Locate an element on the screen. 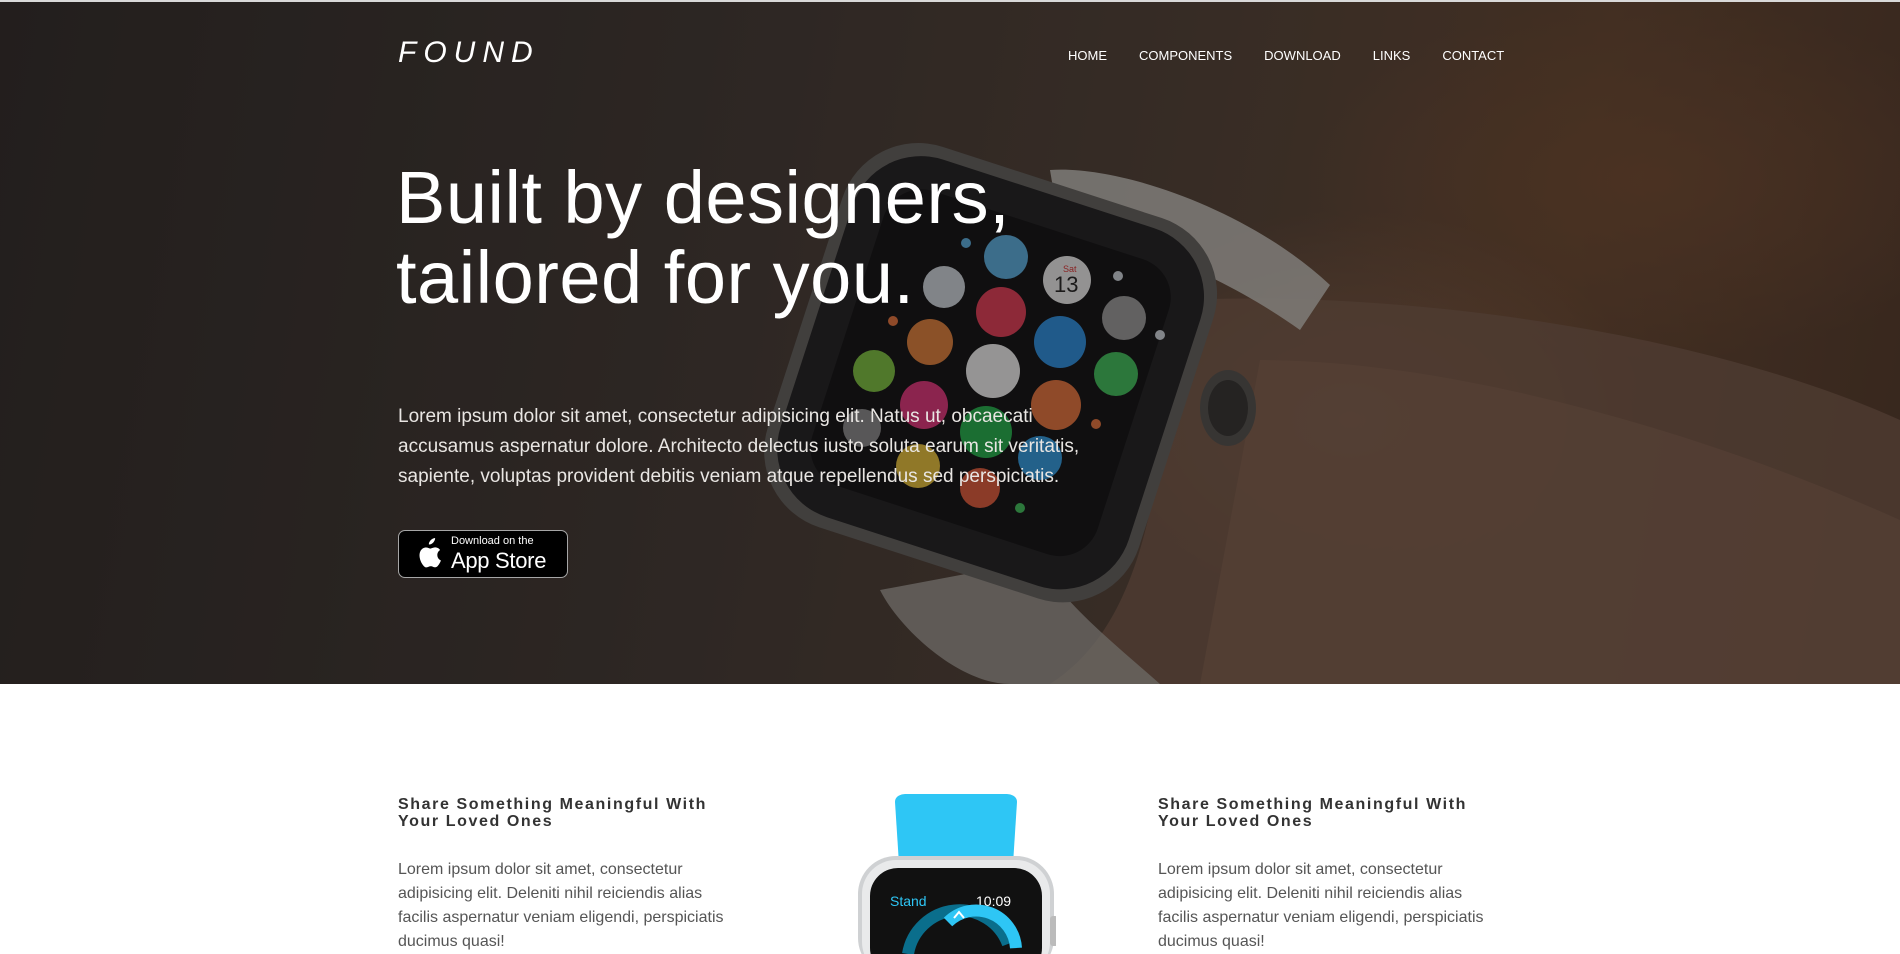  app-store-badge-text: Download on the App Store is located at coordinates (498, 554).